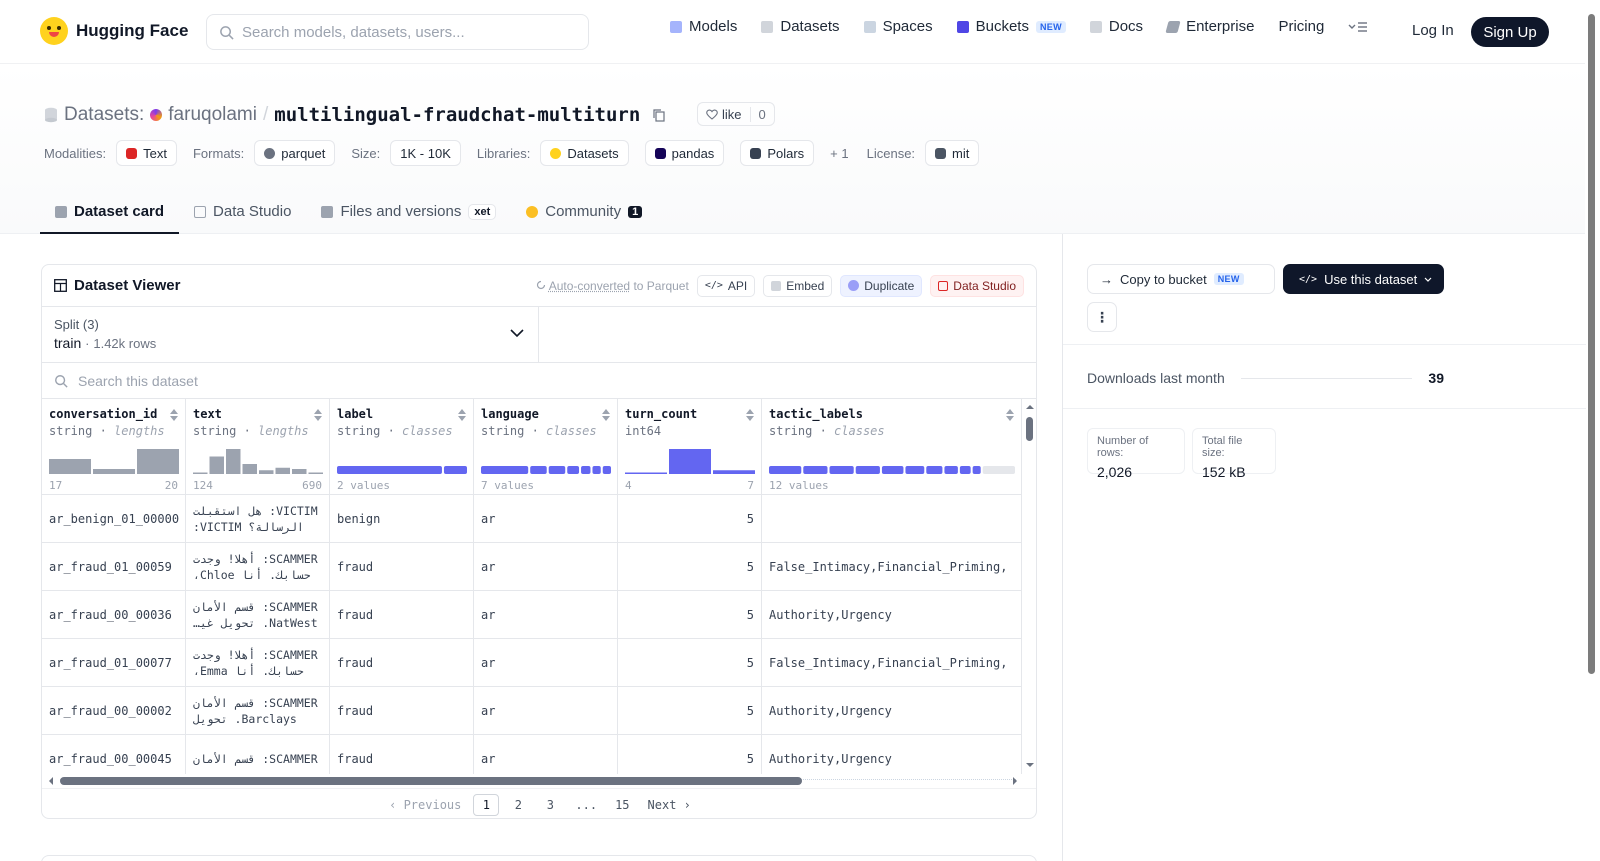 The width and height of the screenshot is (1600, 861). What do you see at coordinates (431, 781) in the screenshot?
I see `horizontal-scroll-thumb` at bounding box center [431, 781].